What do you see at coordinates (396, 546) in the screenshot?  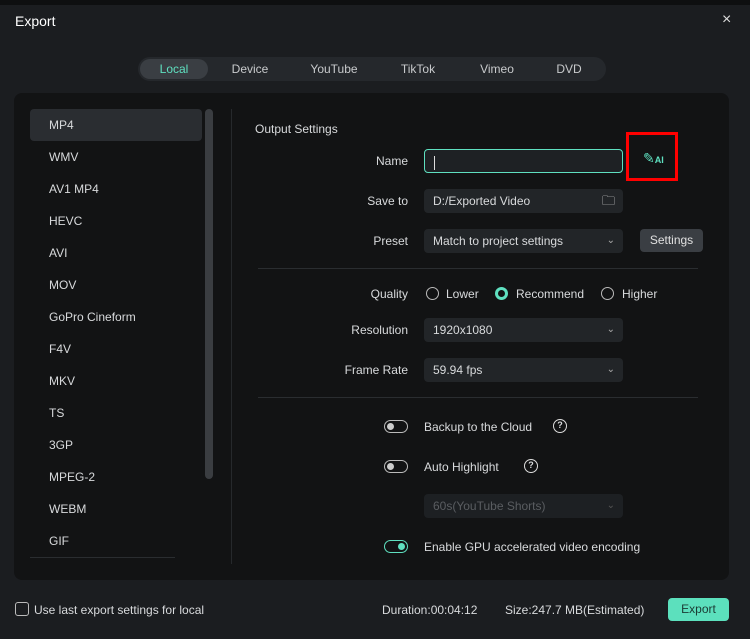 I see `gpu-encoding-toggle` at bounding box center [396, 546].